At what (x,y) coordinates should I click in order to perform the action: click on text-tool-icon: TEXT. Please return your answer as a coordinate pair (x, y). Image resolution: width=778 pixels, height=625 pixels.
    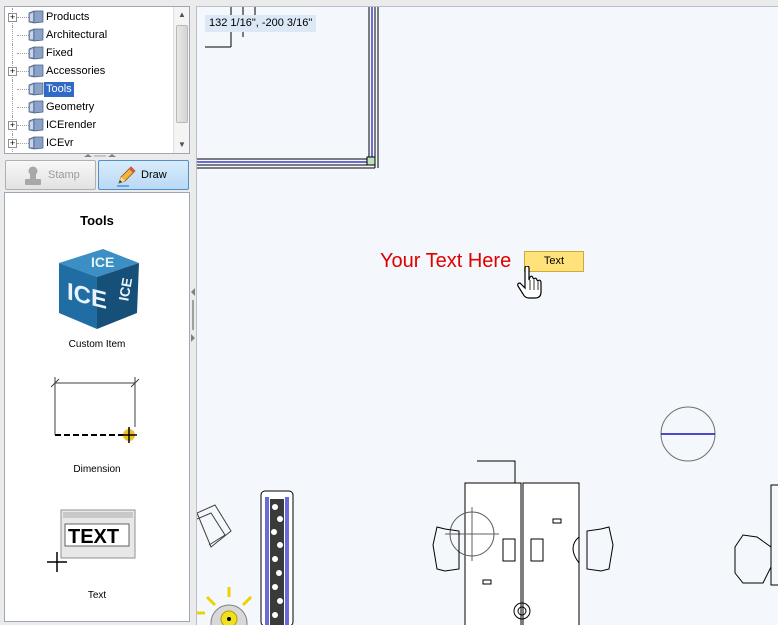
    Looking at the image, I should click on (91, 540).